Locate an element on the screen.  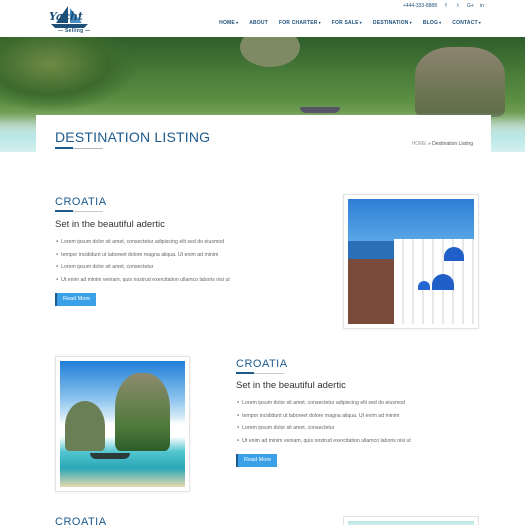
twitter-icon: t is located at coordinates (458, 6).